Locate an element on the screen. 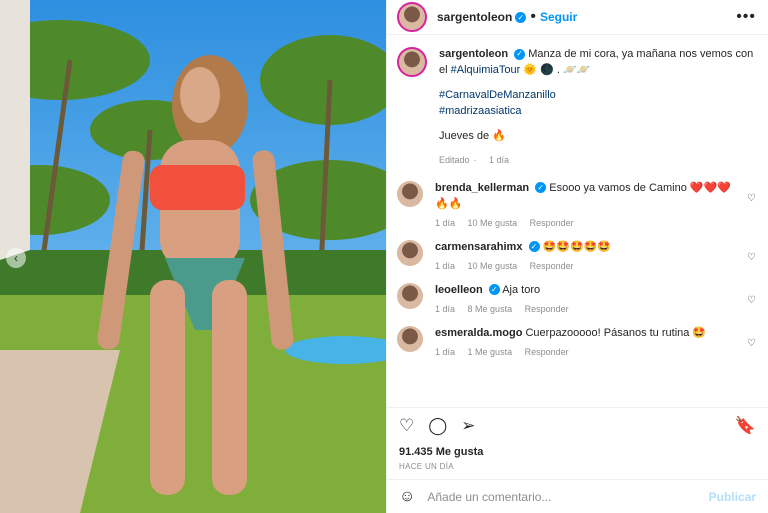 The image size is (768, 513). comment-text: Aja toro is located at coordinates (521, 289).